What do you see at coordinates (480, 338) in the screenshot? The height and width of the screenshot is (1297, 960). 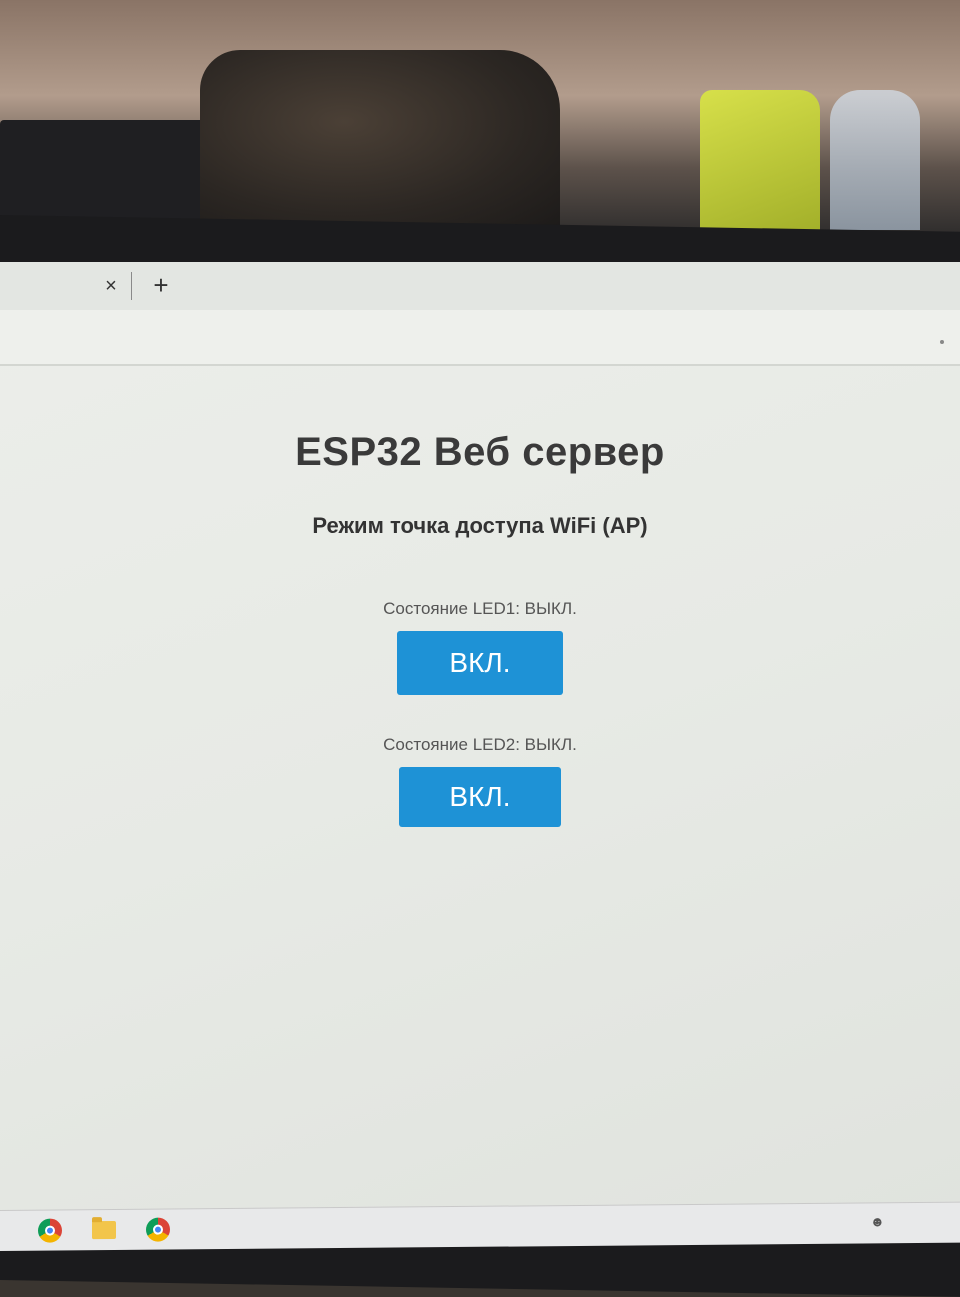 I see `browser-toolbar` at bounding box center [480, 338].